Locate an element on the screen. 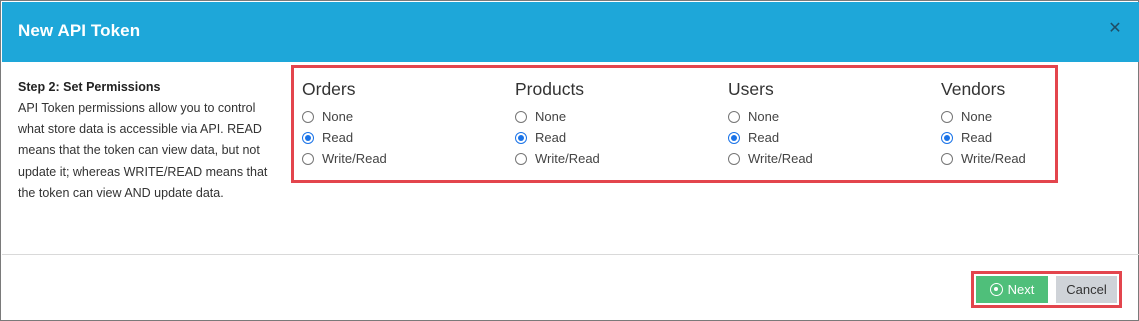 The image size is (1139, 321). radio-vendors-none: None is located at coordinates (983, 116).